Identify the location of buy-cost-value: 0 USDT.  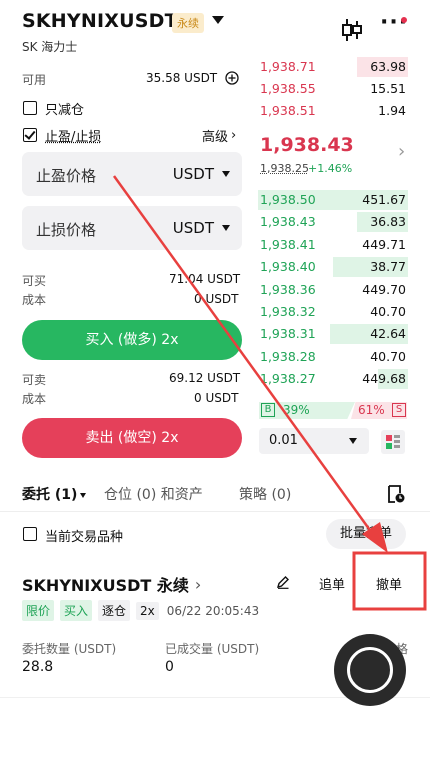
(216, 299).